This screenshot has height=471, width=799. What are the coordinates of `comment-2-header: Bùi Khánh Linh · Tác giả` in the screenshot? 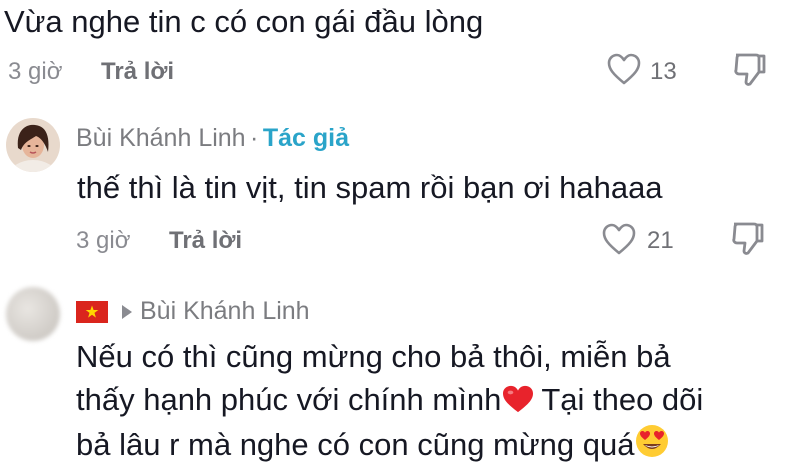 It's located at (212, 138).